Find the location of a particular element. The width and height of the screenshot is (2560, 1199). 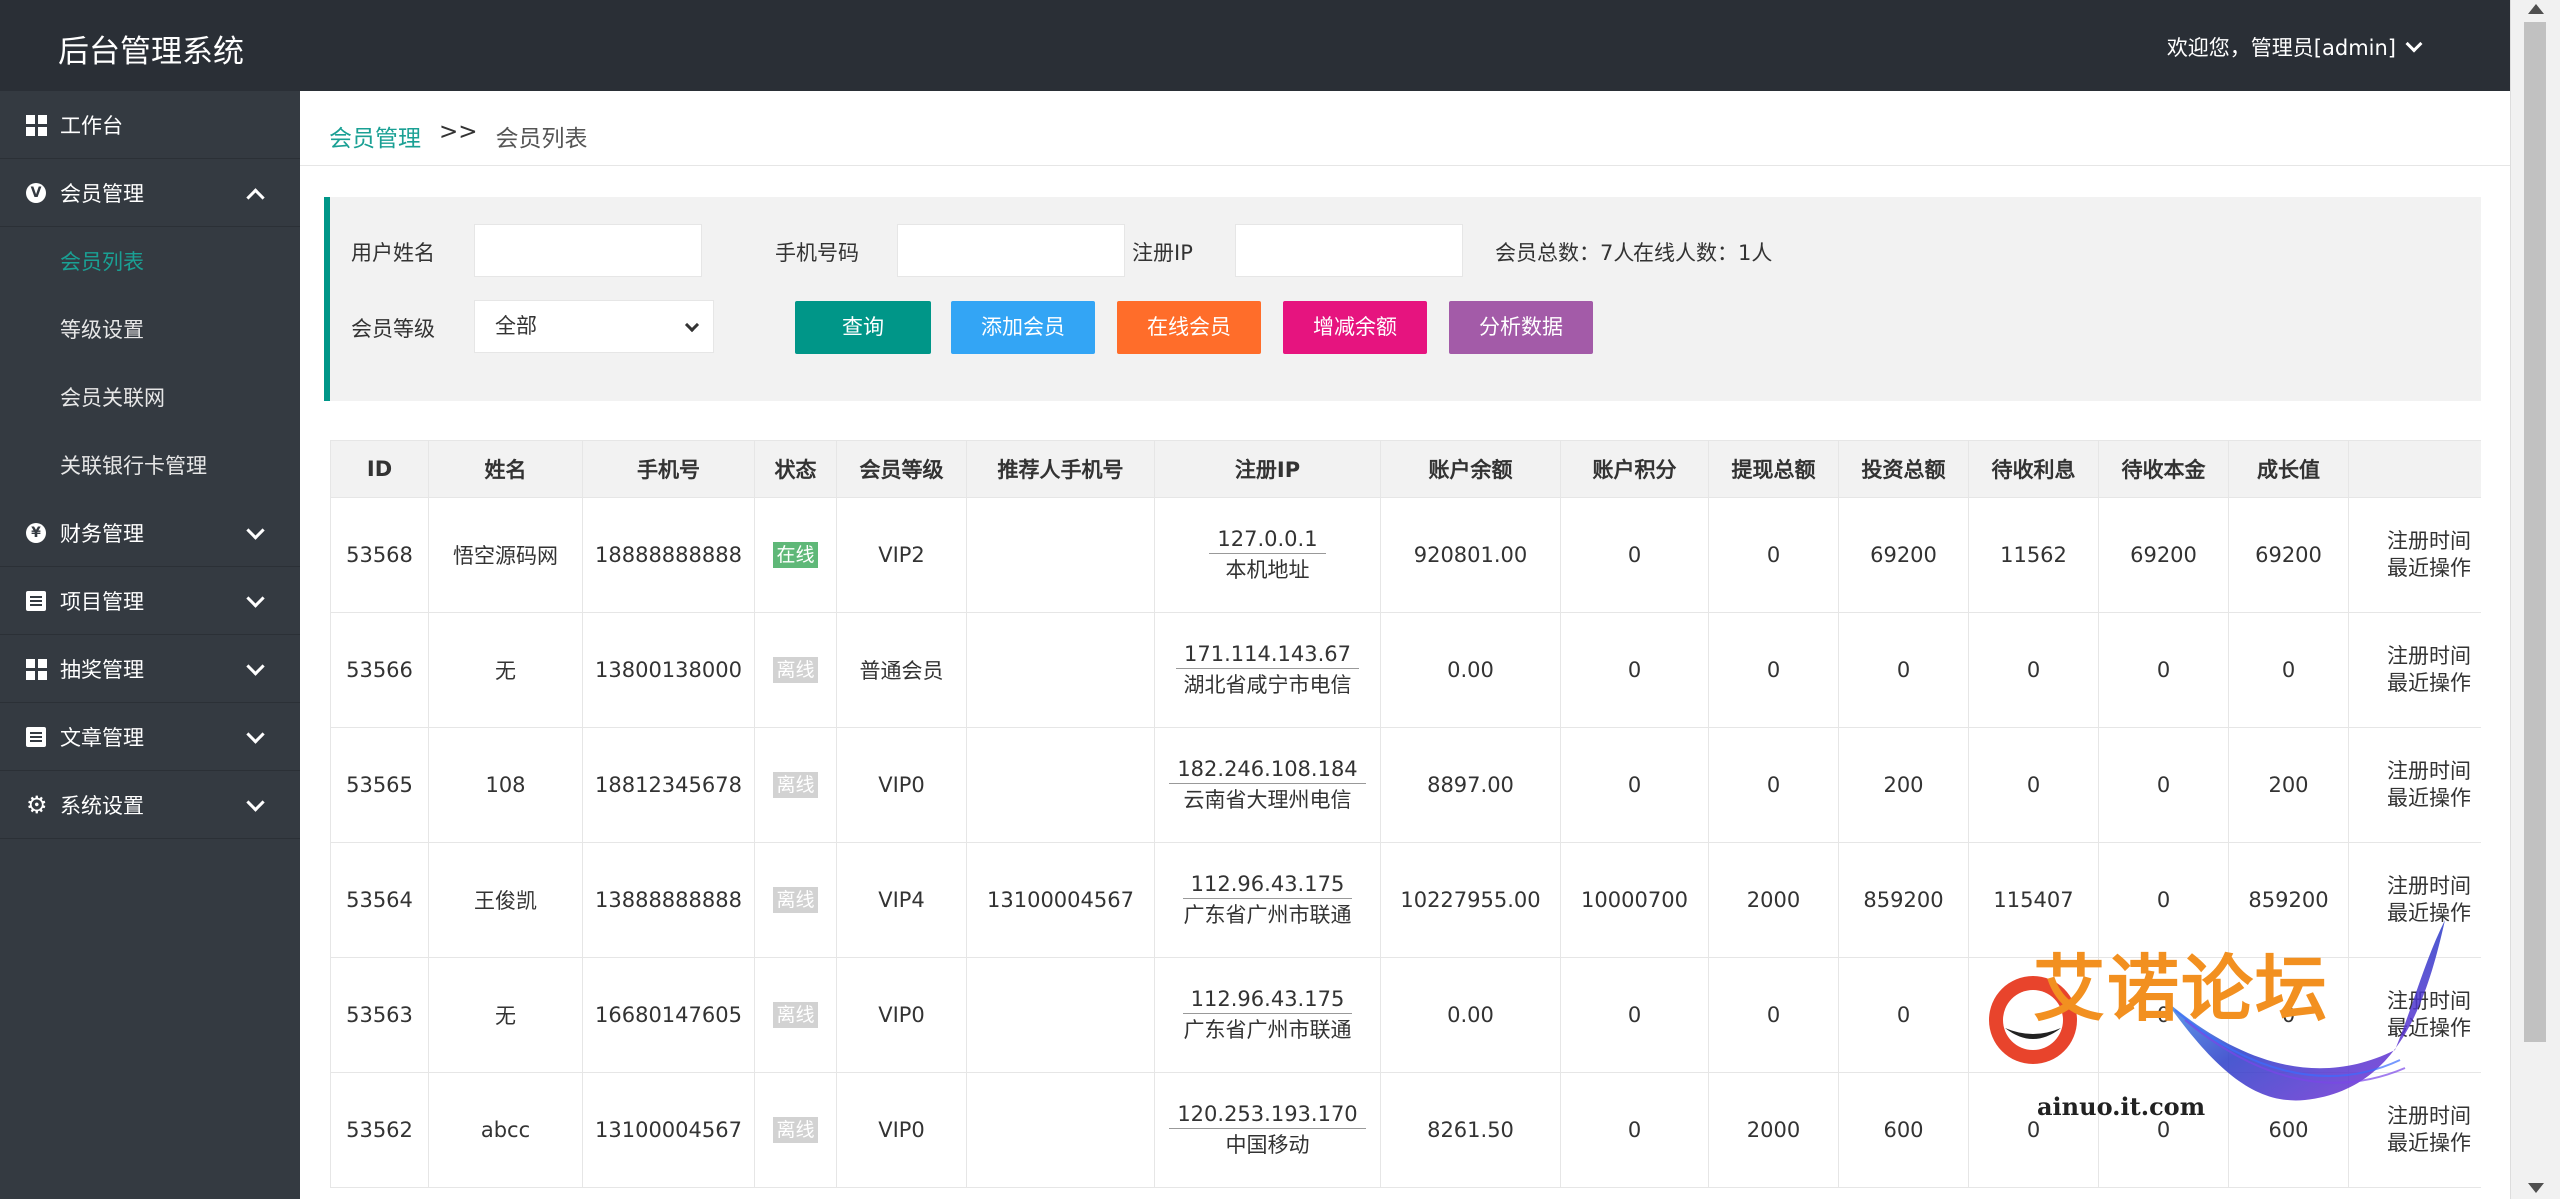

cell-level: VIP2 is located at coordinates (901, 555).